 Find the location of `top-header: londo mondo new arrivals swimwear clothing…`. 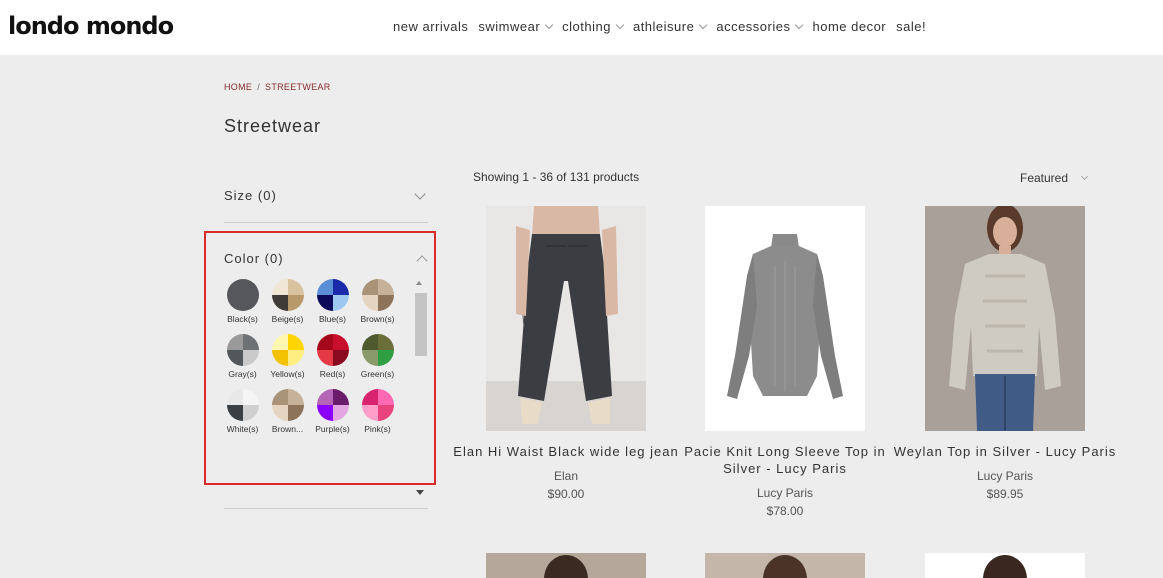

top-header: londo mondo new arrivals swimwear clothing… is located at coordinates (581, 27).